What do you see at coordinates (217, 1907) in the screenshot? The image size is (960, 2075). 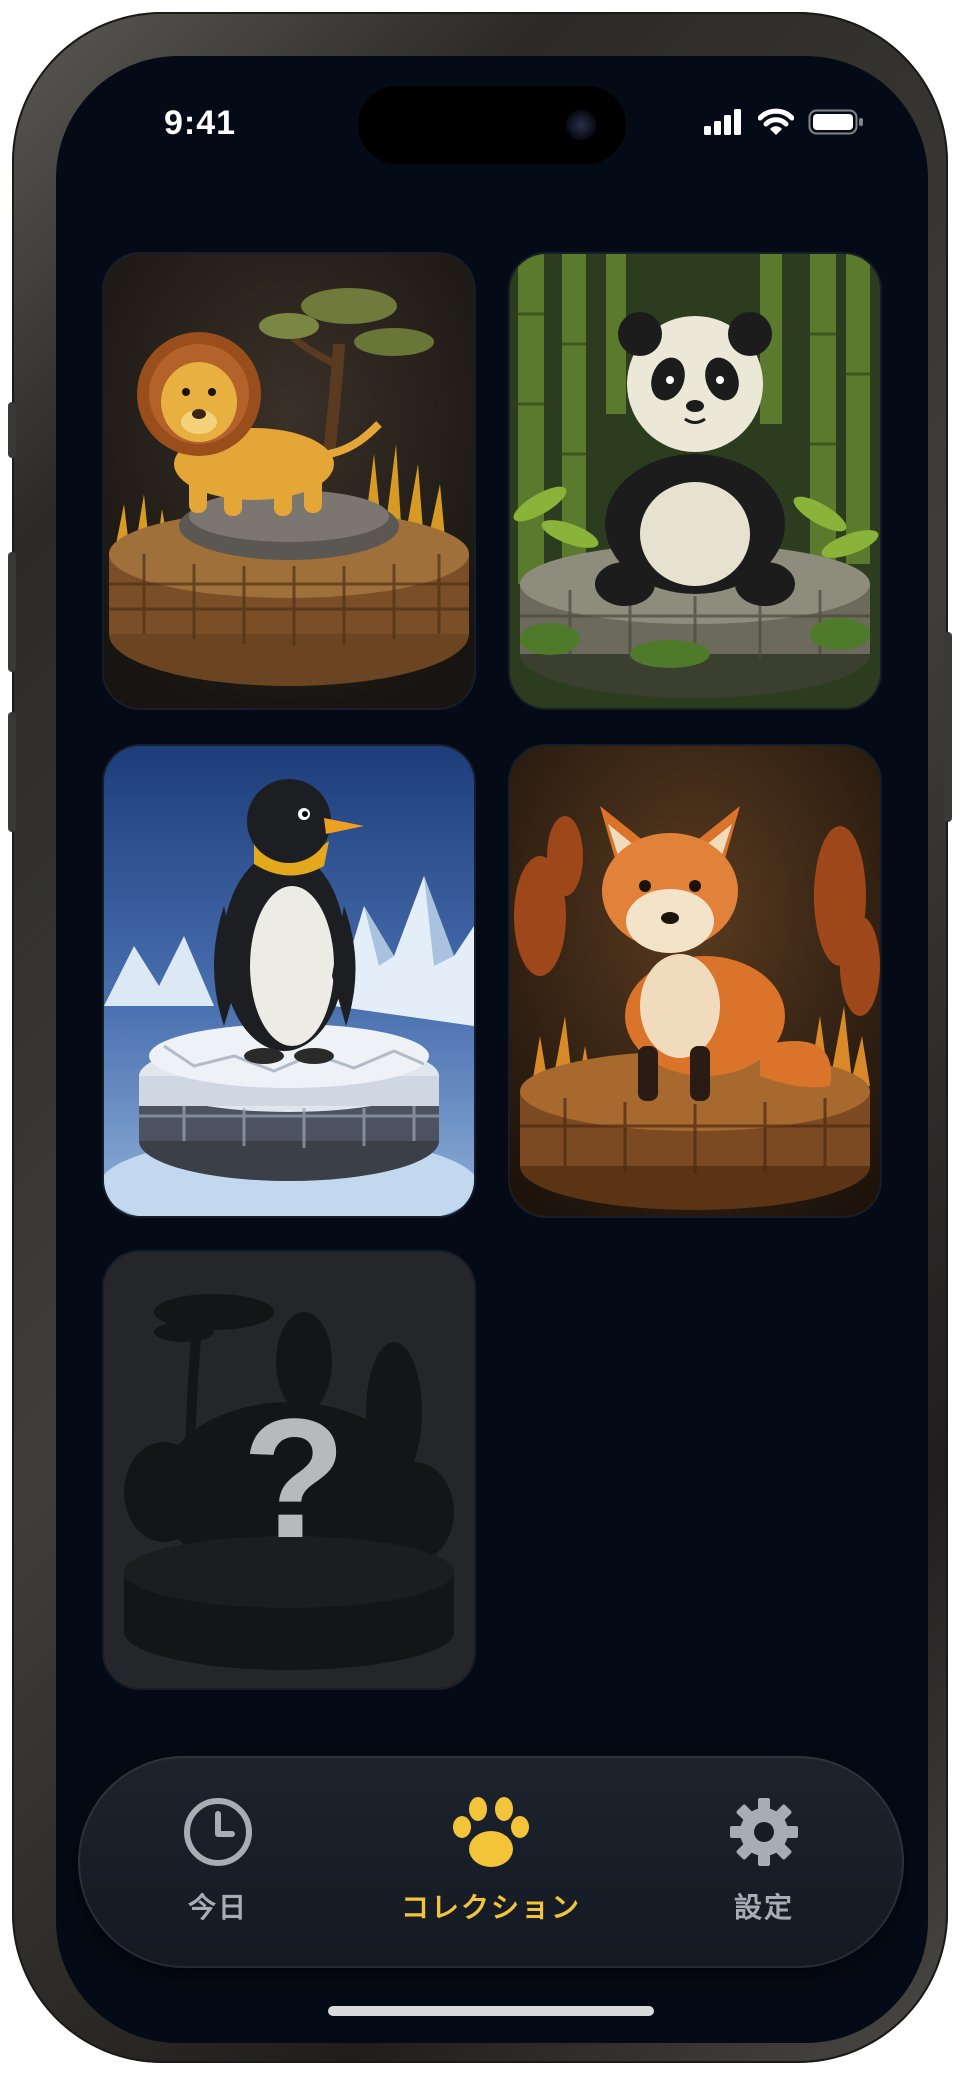 I see `tab-today-label: 今日` at bounding box center [217, 1907].